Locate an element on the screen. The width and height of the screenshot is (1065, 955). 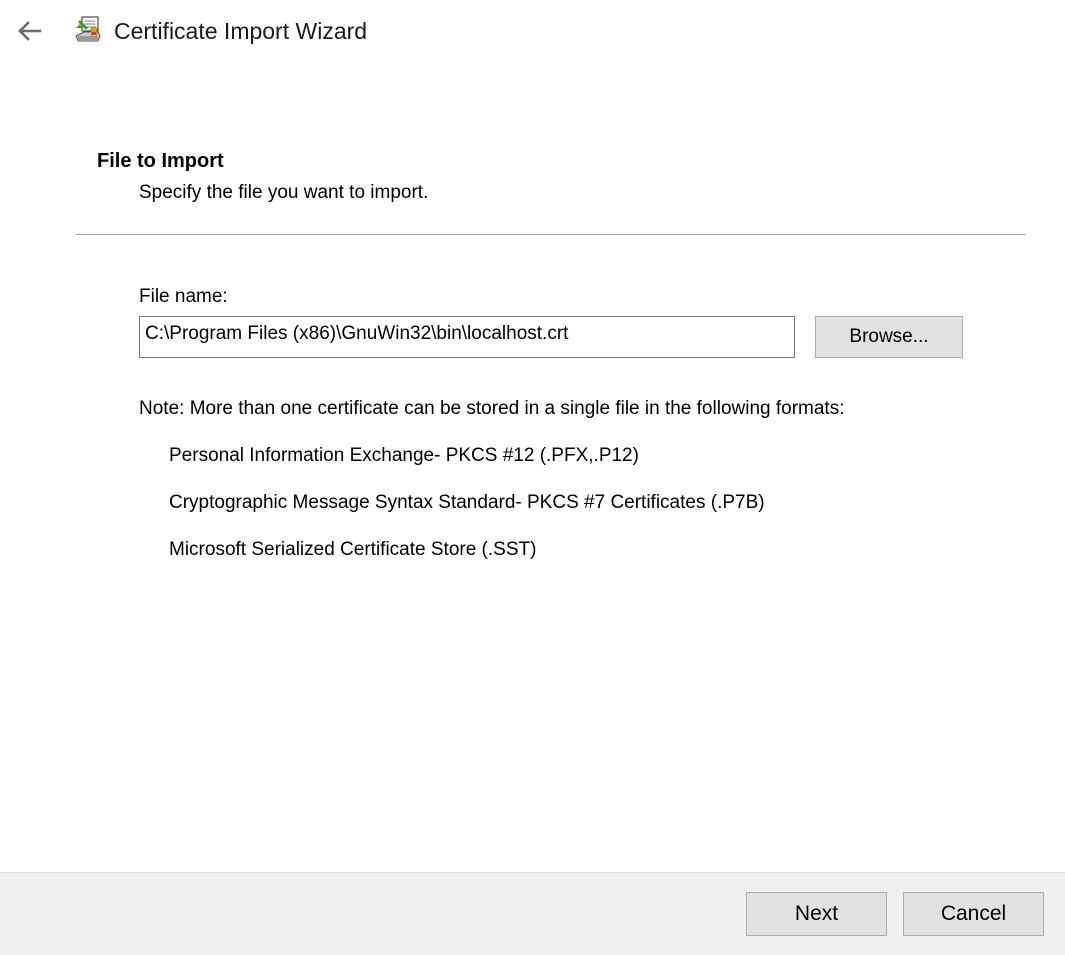
file-name-label: File name: is located at coordinates (183, 296).